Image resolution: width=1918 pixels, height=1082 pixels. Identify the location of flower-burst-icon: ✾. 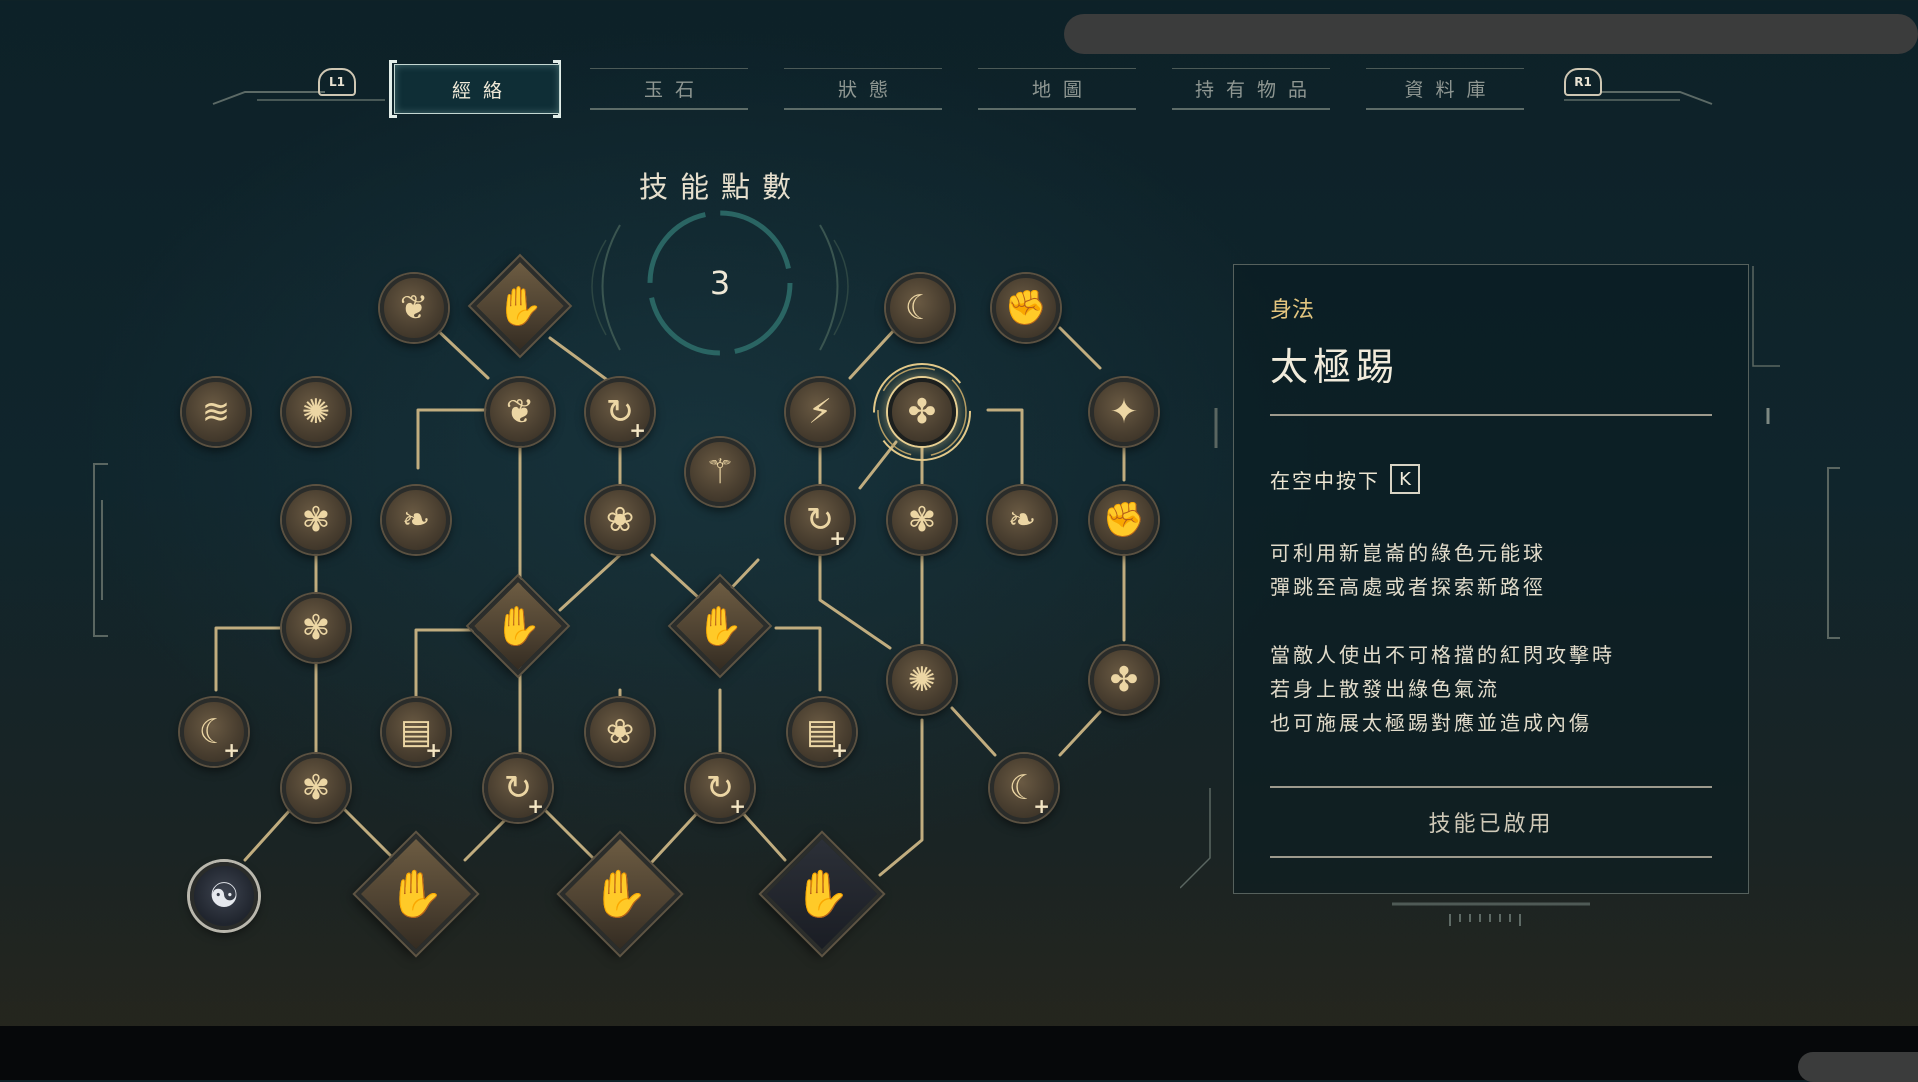
(316, 520).